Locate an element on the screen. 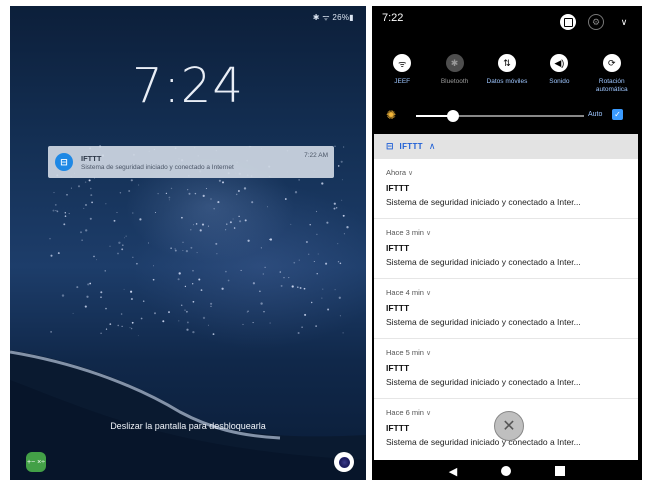 This screenshot has height=480, width=650. brightness-auto-label: Auto is located at coordinates (595, 114).